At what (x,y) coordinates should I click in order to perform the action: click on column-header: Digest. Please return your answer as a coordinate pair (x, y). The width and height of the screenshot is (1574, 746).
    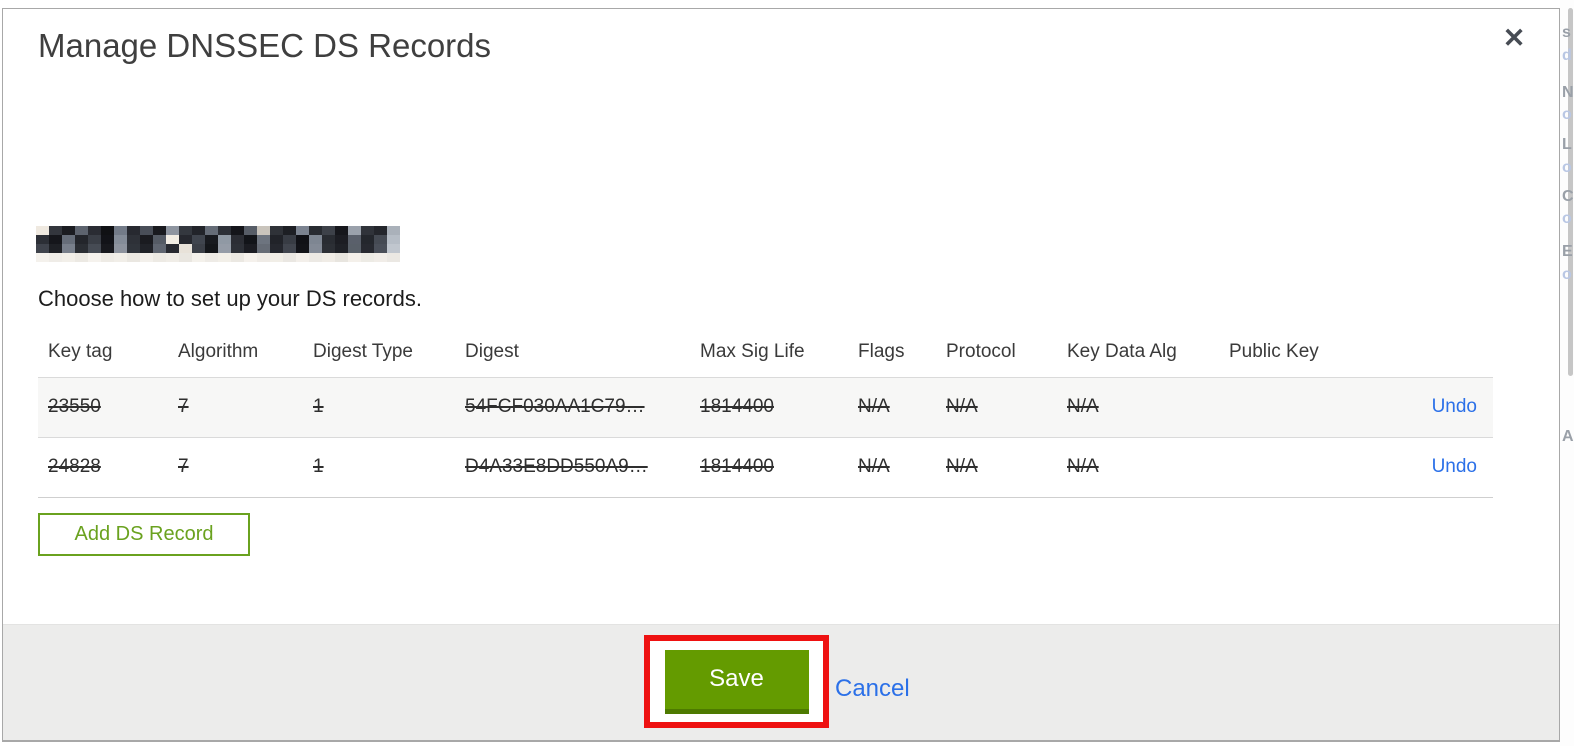
    Looking at the image, I should click on (492, 352).